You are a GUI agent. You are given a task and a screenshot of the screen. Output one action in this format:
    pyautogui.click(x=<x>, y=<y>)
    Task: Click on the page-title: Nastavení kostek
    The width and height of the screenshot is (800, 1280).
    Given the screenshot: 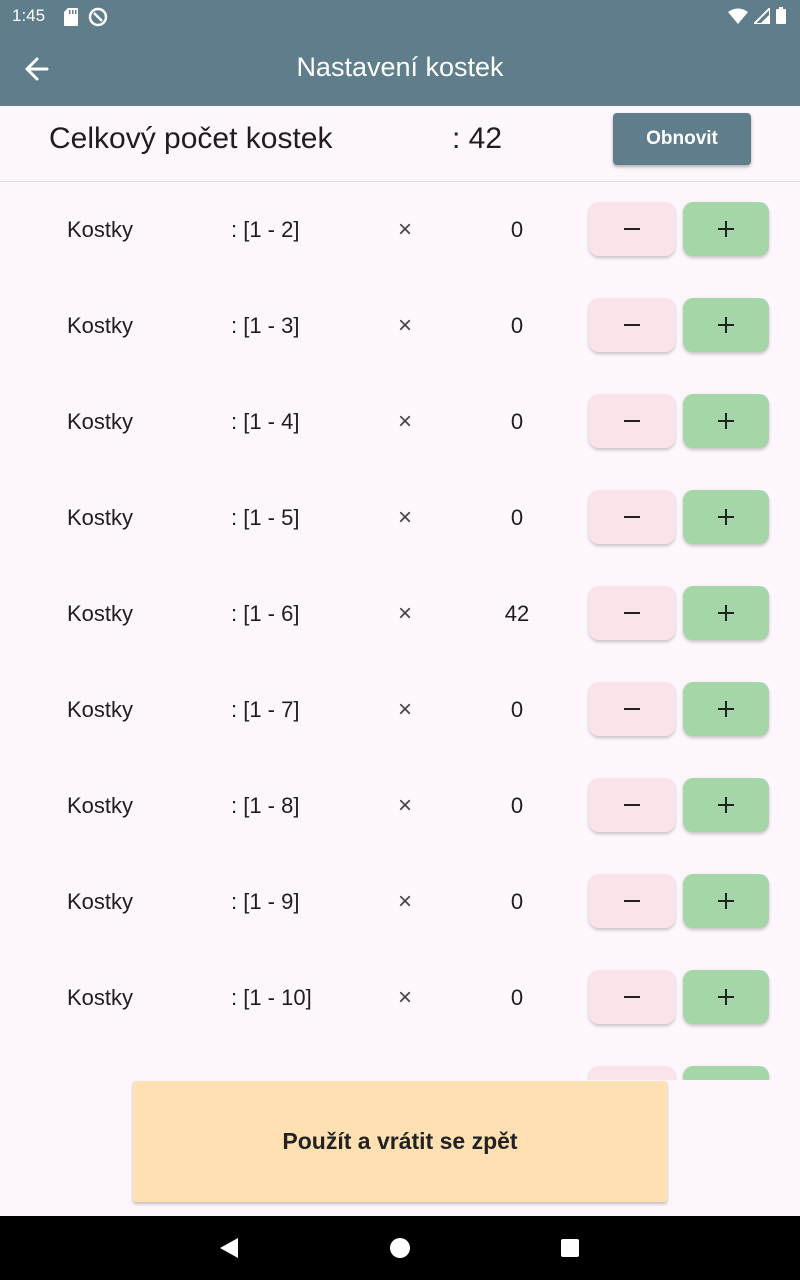 What is the action you would take?
    pyautogui.click(x=400, y=67)
    